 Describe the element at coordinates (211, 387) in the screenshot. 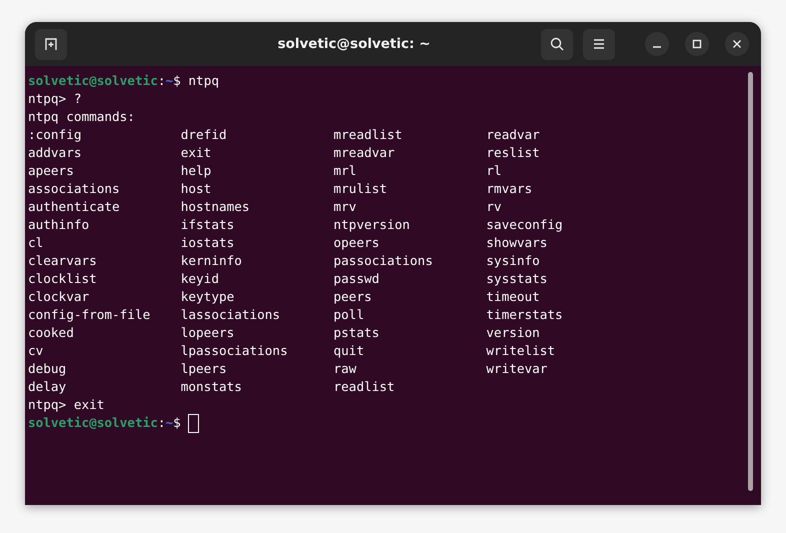

I see `command-name: monstats` at that location.